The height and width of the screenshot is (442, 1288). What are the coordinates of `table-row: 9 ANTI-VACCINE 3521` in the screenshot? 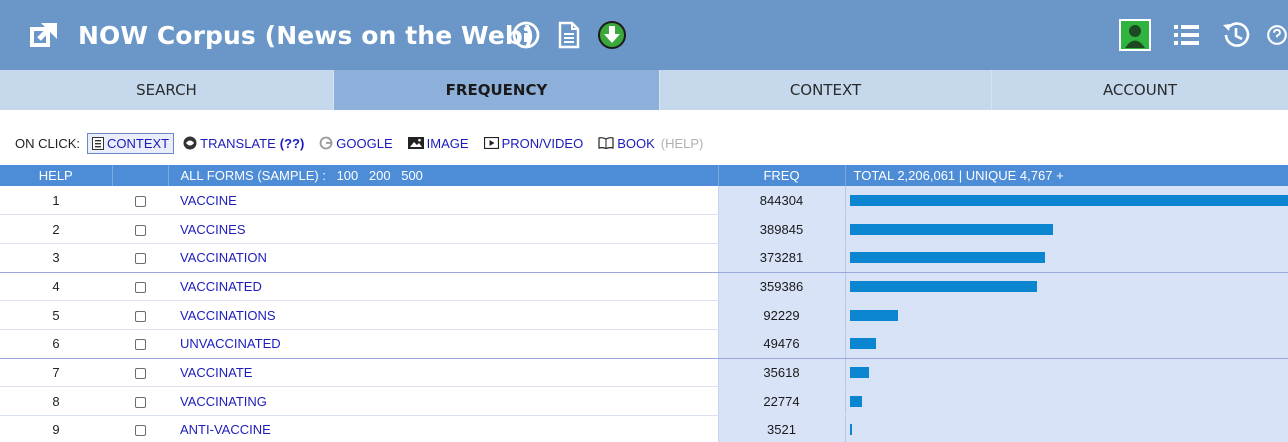 It's located at (644, 428).